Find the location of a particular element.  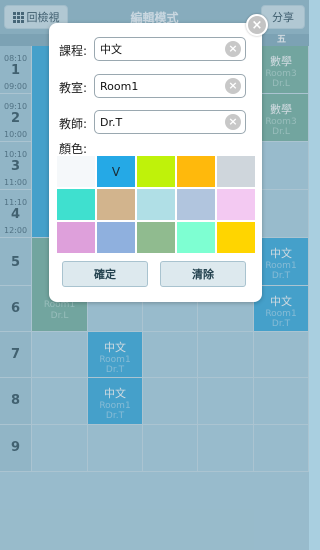

period-number: 4 is located at coordinates (15, 214).